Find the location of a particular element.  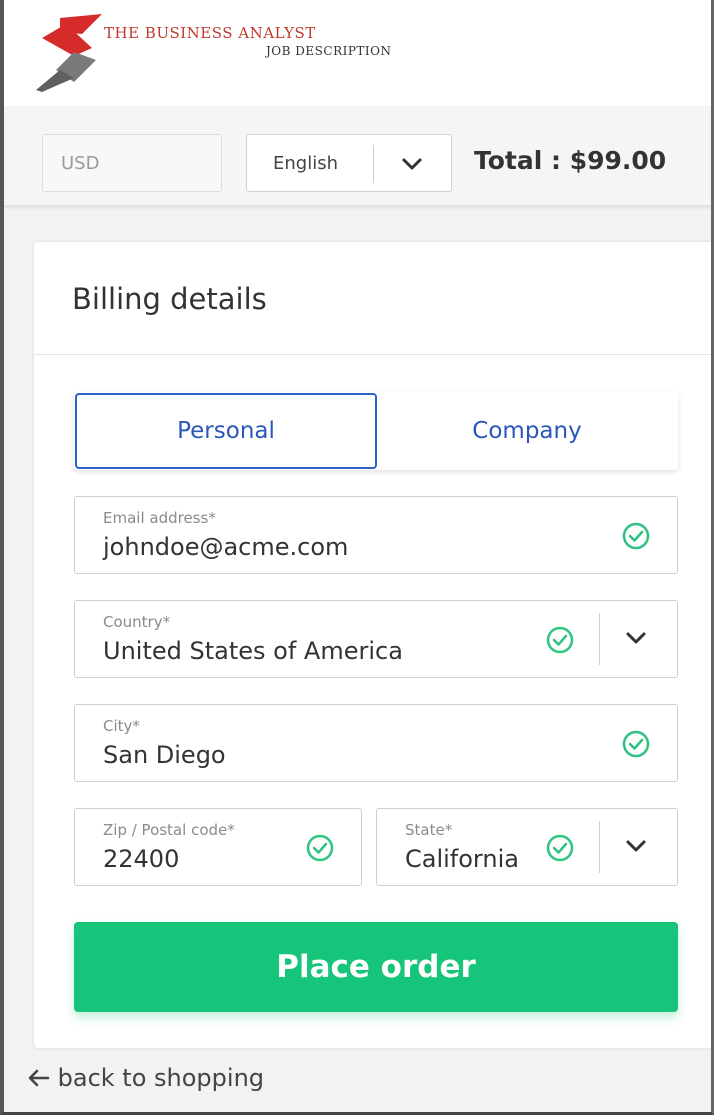

tab-personal: Personal is located at coordinates (226, 431).